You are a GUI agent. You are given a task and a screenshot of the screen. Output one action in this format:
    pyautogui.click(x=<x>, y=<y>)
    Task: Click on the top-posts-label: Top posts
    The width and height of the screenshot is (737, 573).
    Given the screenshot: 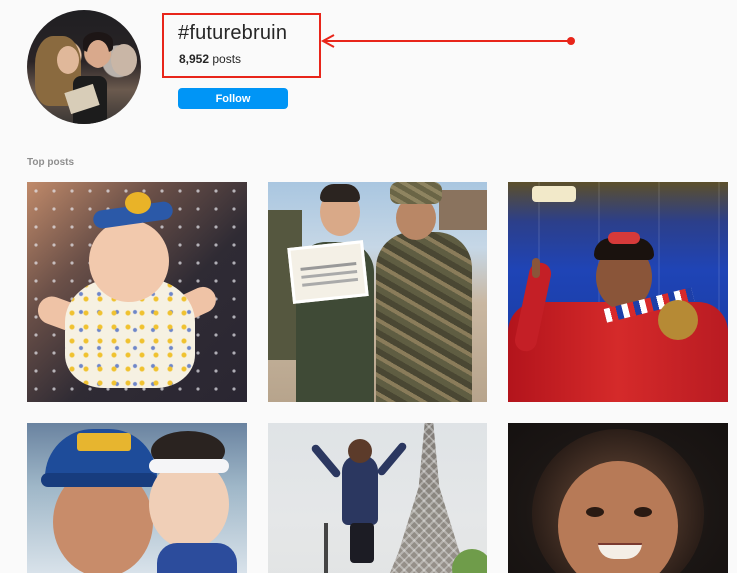 What is the action you would take?
    pyautogui.click(x=51, y=162)
    